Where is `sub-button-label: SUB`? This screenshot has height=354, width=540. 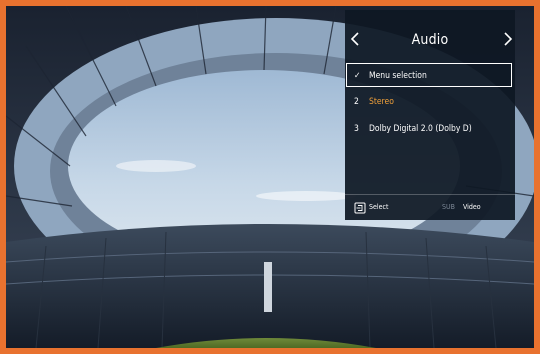 sub-button-label: SUB is located at coordinates (448, 207).